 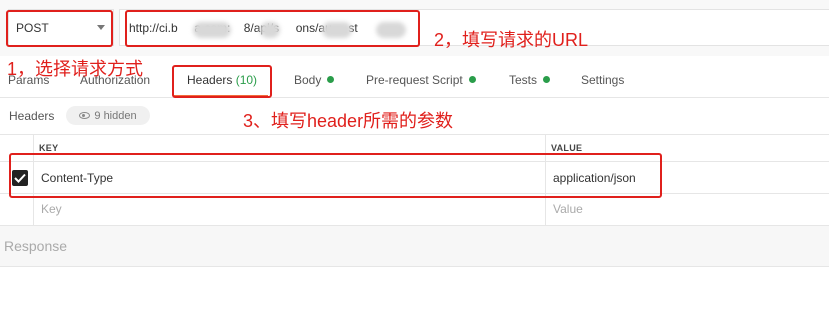 I want to click on column-header-value: VALUE, so click(x=567, y=148).